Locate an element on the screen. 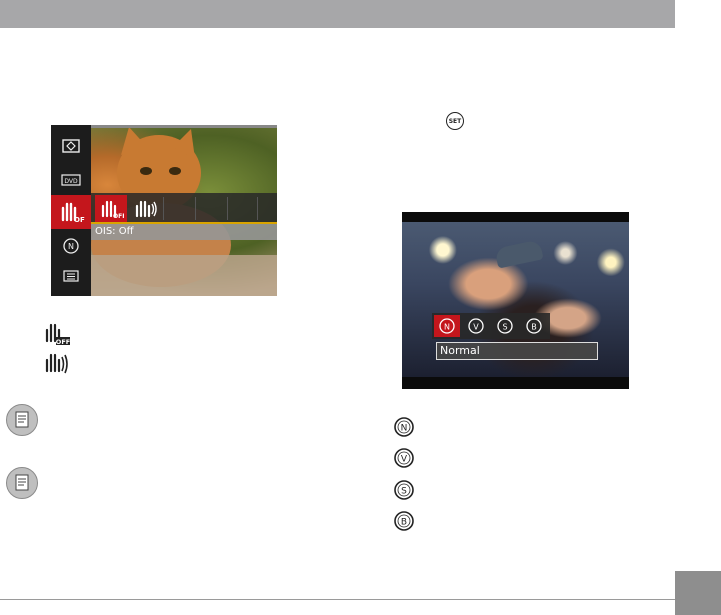  color-sepia-icon: S is located at coordinates (404, 490).